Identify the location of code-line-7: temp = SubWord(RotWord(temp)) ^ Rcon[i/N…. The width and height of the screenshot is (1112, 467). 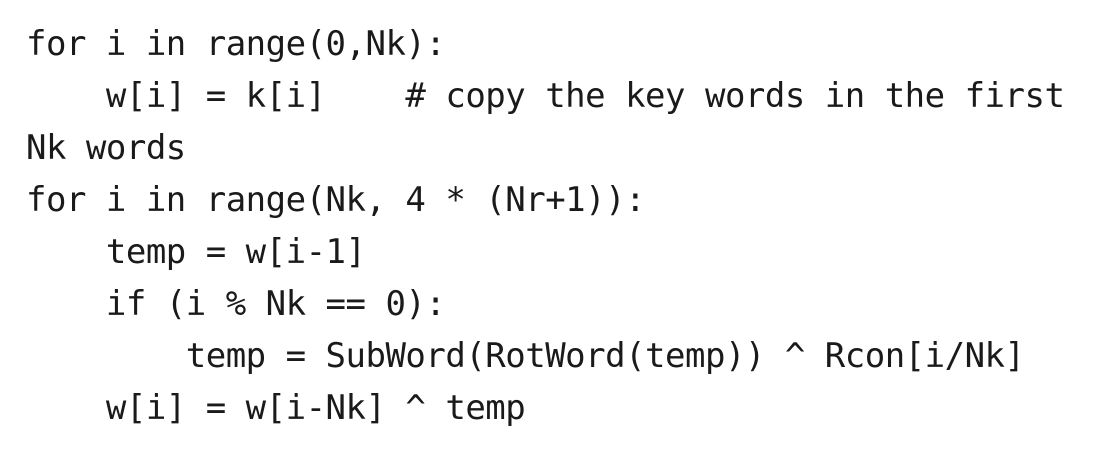
(525, 356).